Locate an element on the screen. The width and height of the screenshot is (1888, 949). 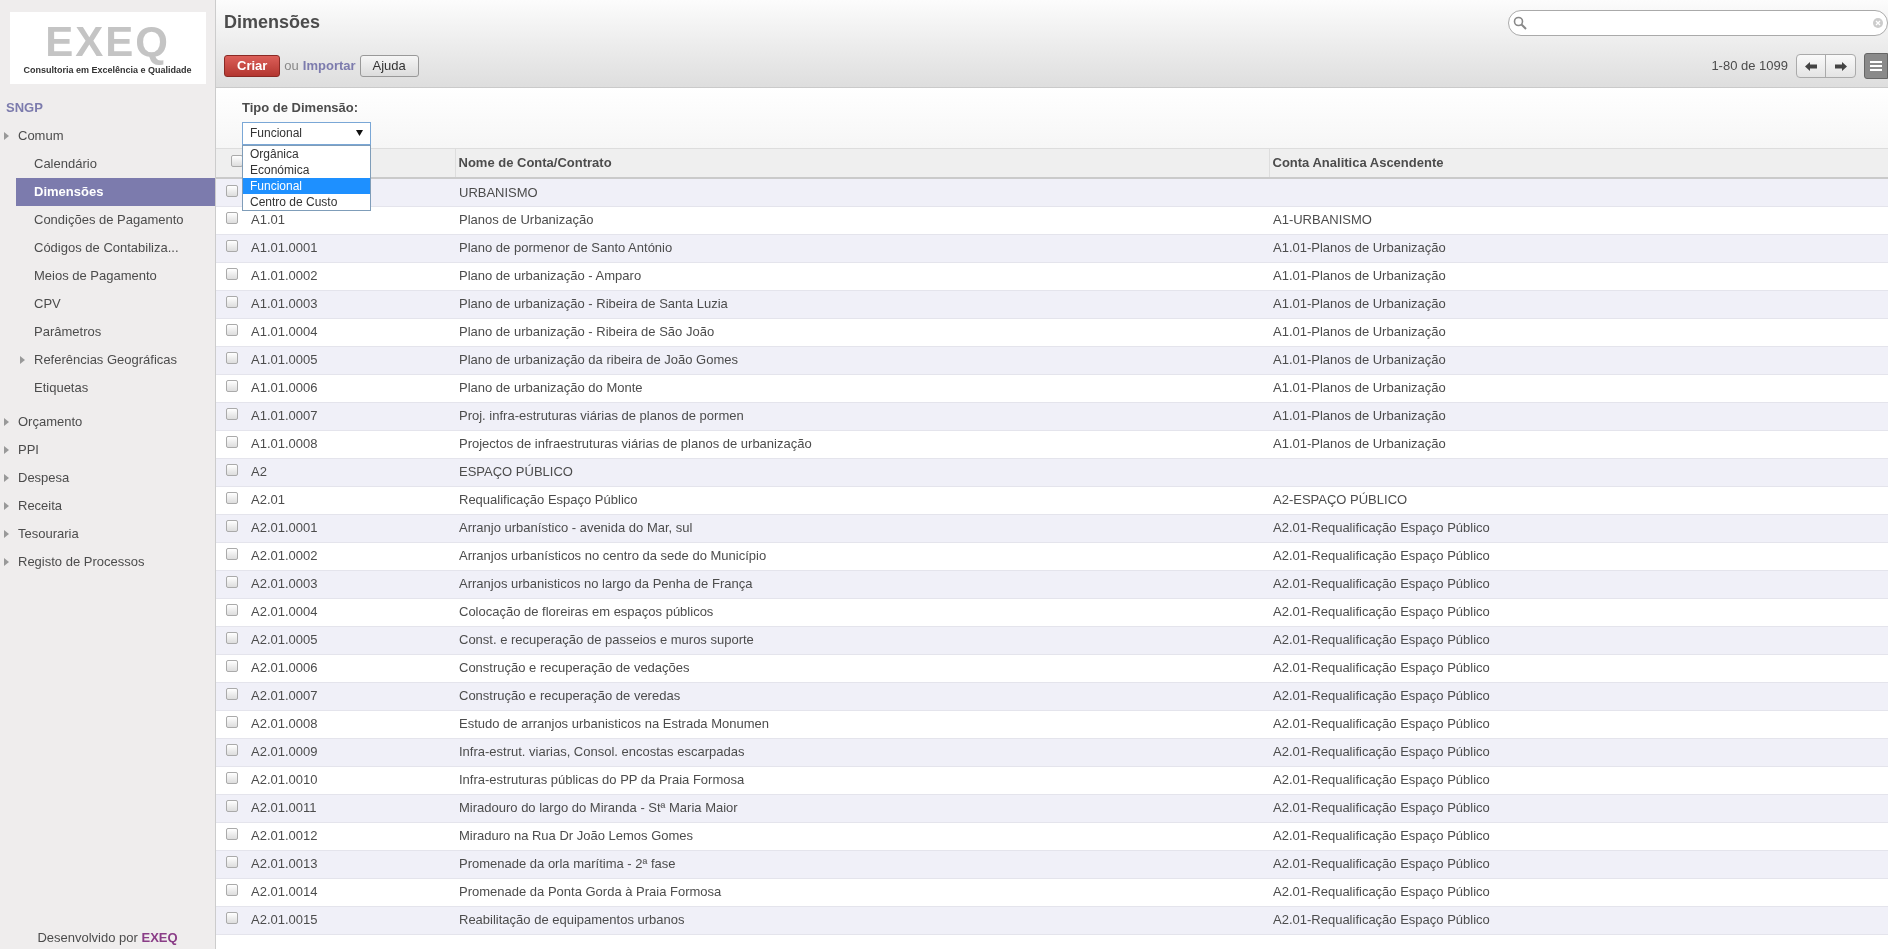
name-cell: Construção e recuperação de vedações is located at coordinates (574, 668).